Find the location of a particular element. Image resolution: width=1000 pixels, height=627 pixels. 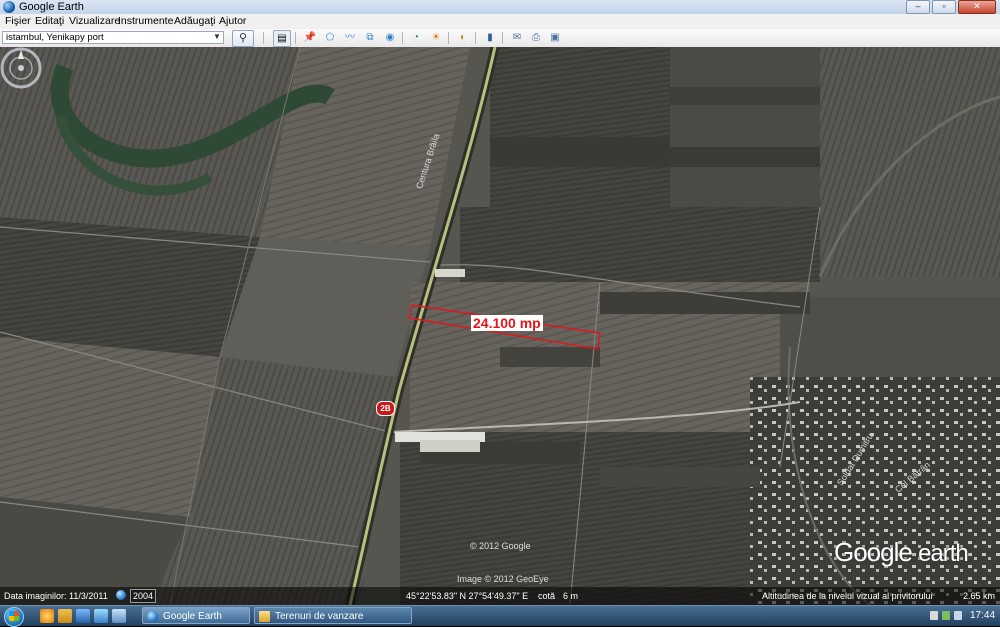

magnifier-icon: ⚲ is located at coordinates (243, 38).